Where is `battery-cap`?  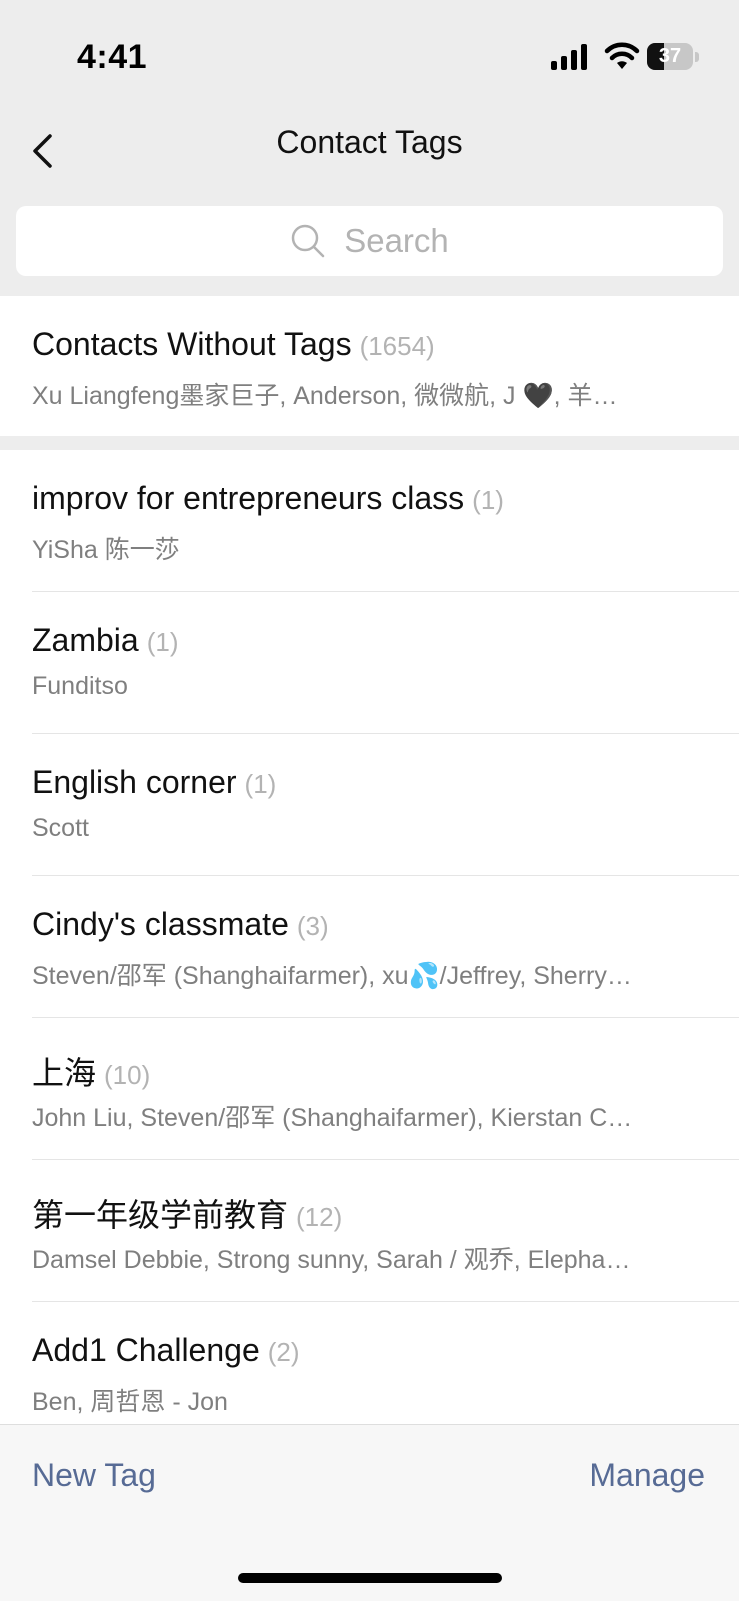
battery-cap is located at coordinates (697, 57).